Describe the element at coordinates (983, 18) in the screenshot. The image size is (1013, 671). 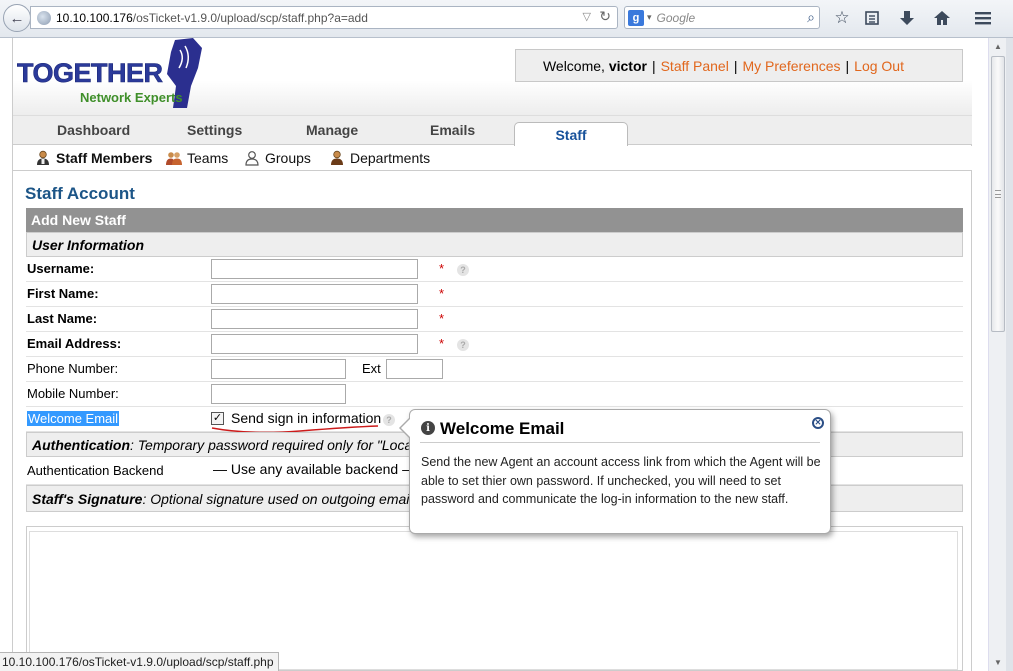
I see `menu-icon` at that location.